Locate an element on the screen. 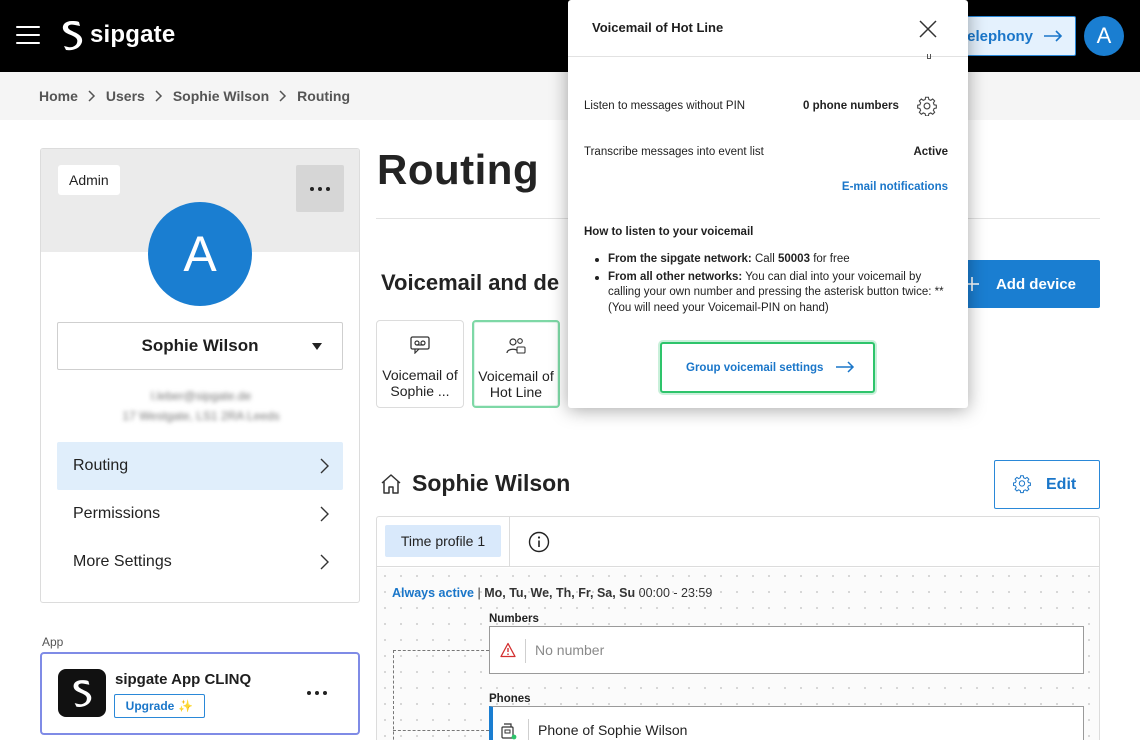  listen-label: Listen to messages without PIN is located at coordinates (665, 106).